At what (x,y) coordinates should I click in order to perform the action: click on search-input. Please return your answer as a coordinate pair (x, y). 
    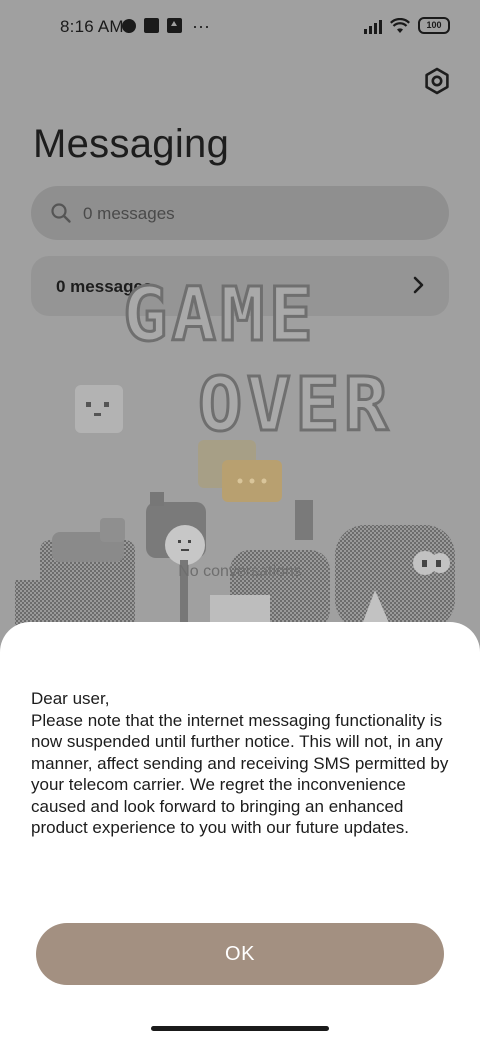
    Looking at the image, I should click on (253, 214).